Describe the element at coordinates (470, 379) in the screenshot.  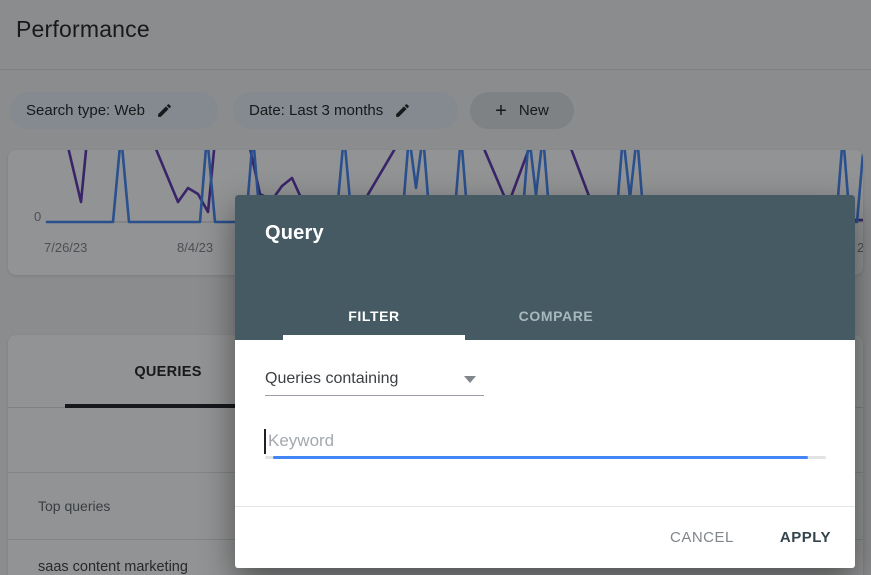
I see `dropdown-arrow-icon` at that location.